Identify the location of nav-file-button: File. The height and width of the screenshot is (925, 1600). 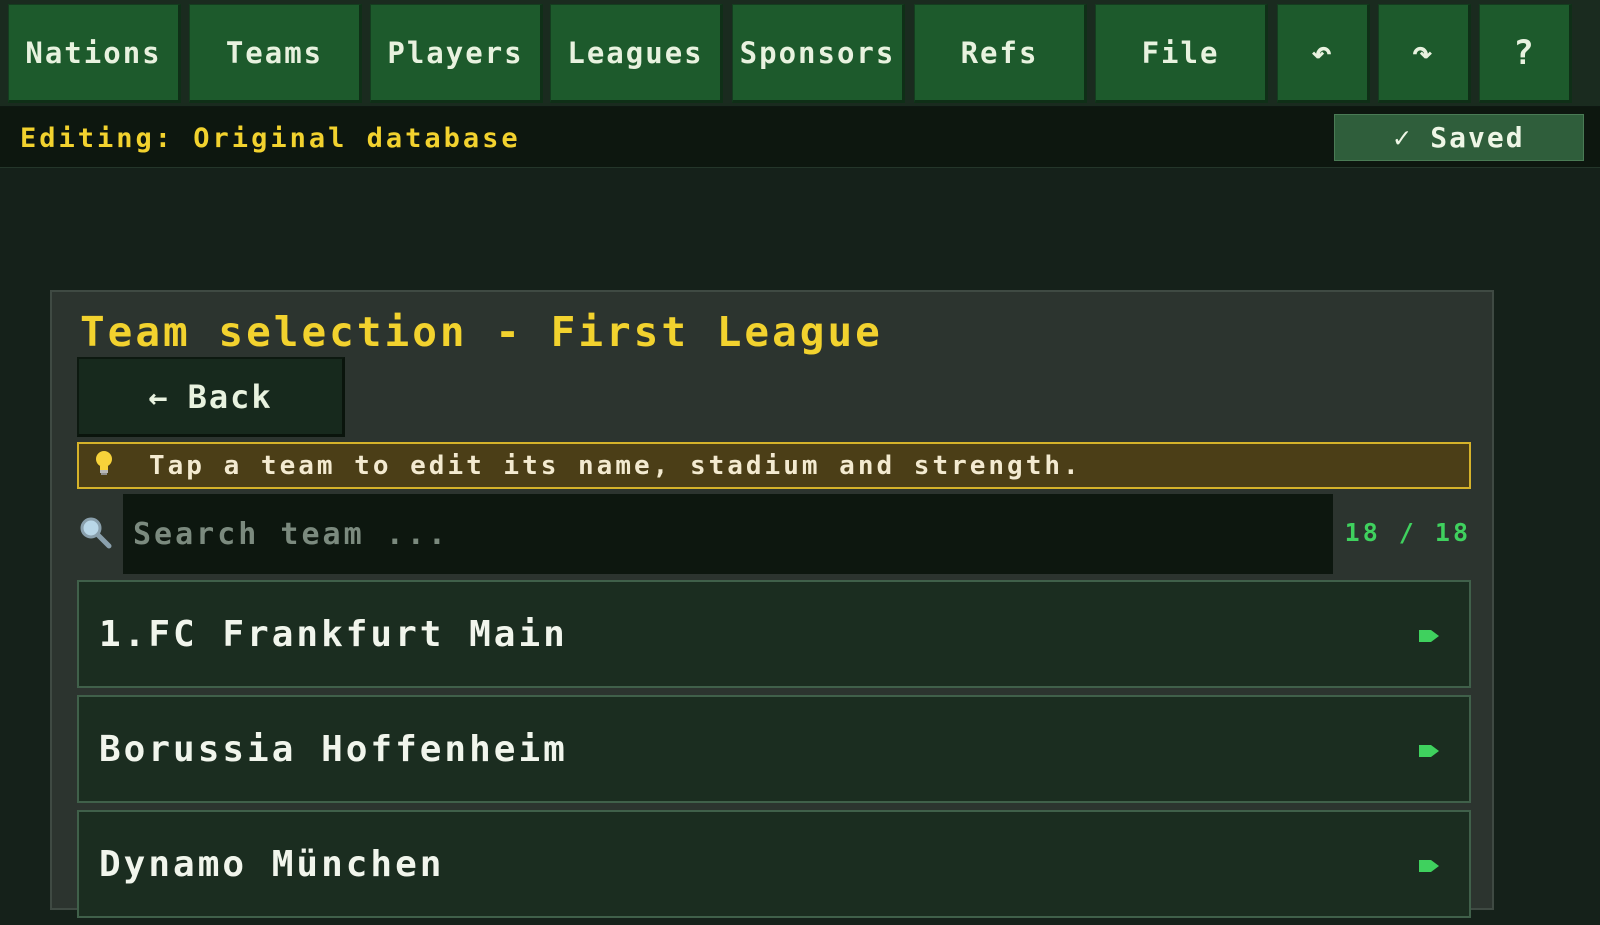
(1181, 53).